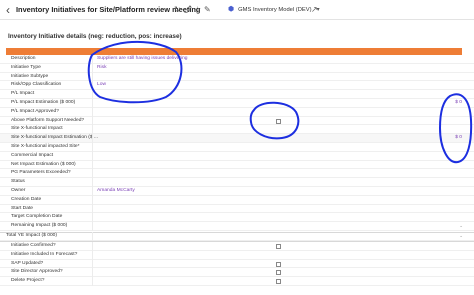 Image resolution: width=474 pixels, height=295 pixels. I want to click on row-label: Delete Project?, so click(28, 281).